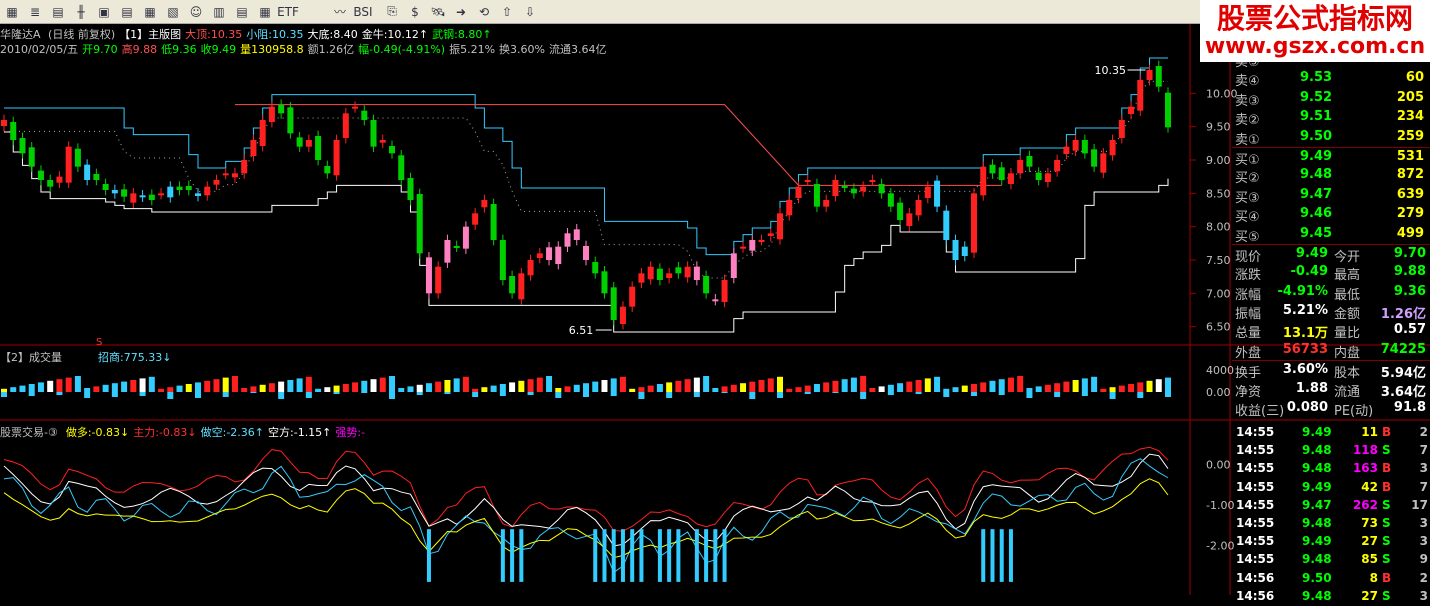 This screenshot has width=1430, height=606. What do you see at coordinates (1331, 118) in the screenshot?
I see `ask-row: 卖② 9.51 234` at bounding box center [1331, 118].